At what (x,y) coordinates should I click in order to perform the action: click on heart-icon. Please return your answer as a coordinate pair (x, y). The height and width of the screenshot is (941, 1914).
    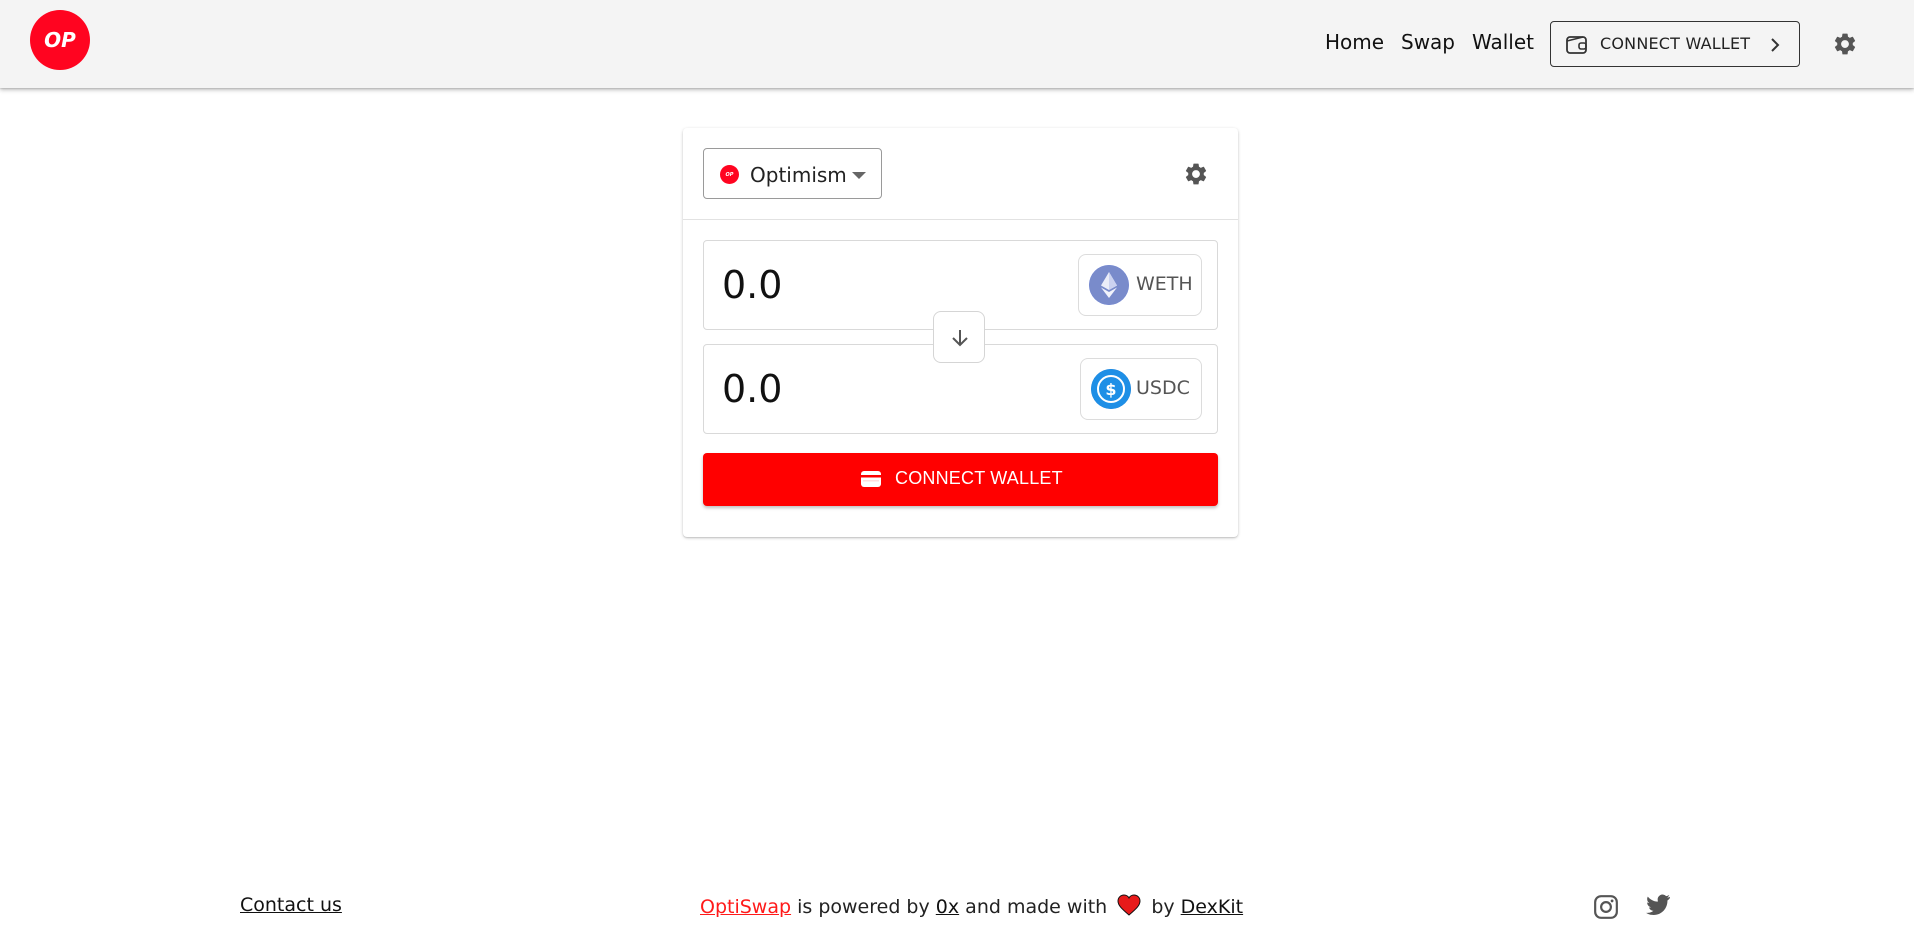
    Looking at the image, I should click on (1129, 905).